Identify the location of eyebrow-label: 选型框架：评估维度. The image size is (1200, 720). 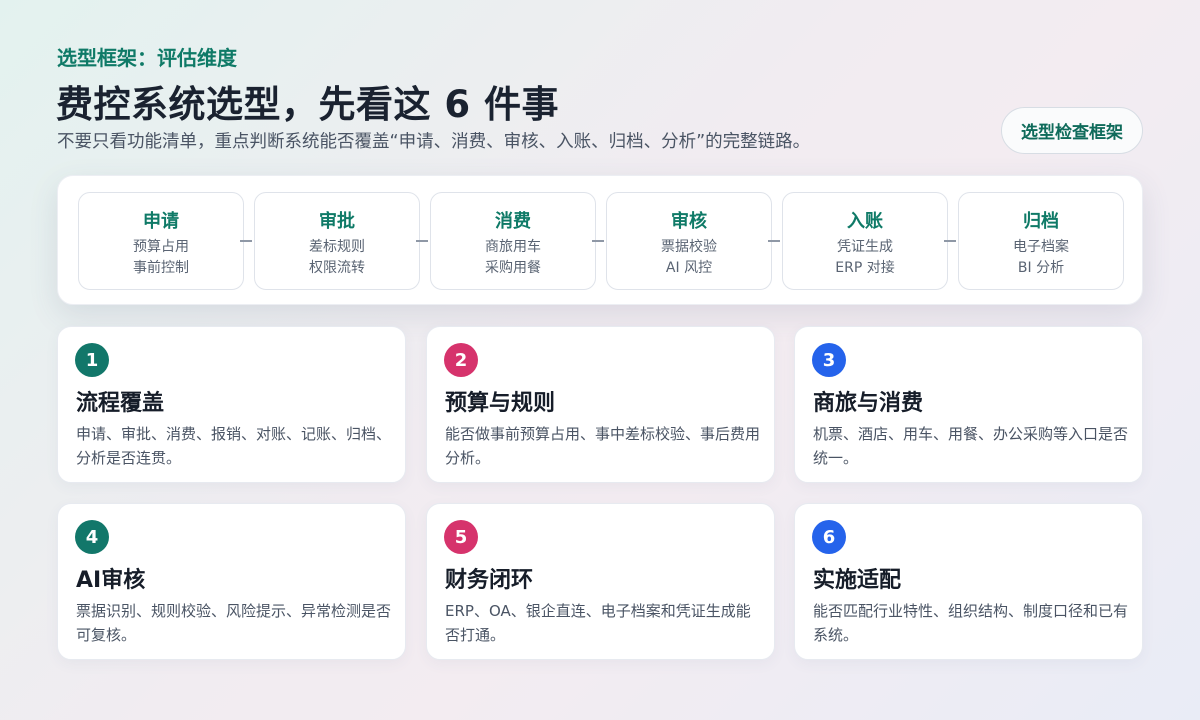
(147, 58).